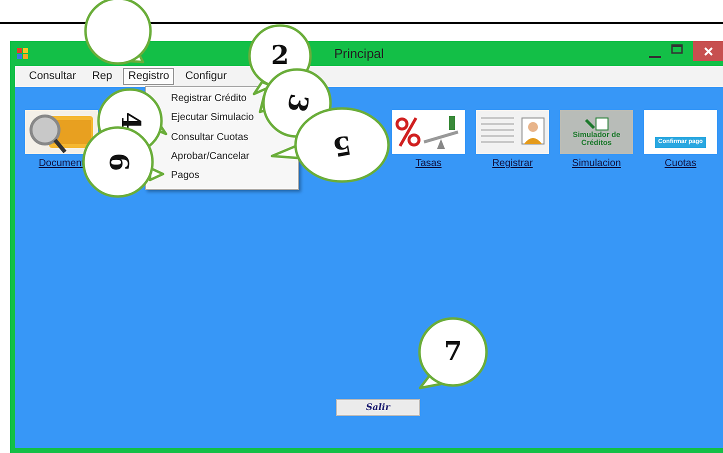 This screenshot has height=453, width=723. Describe the element at coordinates (680, 163) in the screenshot. I see `shortcut-link: Cuotas` at that location.